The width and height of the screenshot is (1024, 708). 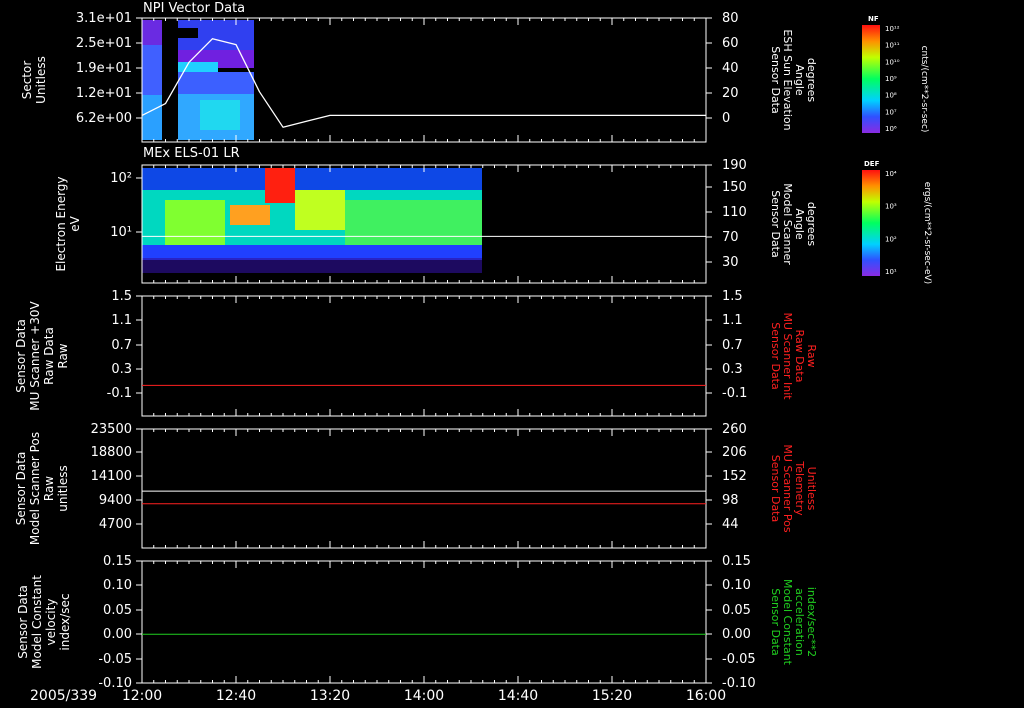 I want to click on date-label: 2005/339, so click(x=64, y=696).